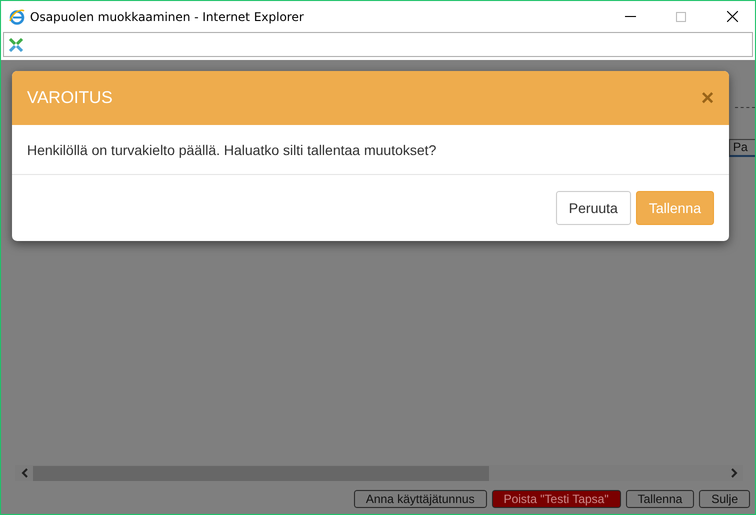 Image resolution: width=756 pixels, height=515 pixels. What do you see at coordinates (732, 16) in the screenshot?
I see `close-icon` at bounding box center [732, 16].